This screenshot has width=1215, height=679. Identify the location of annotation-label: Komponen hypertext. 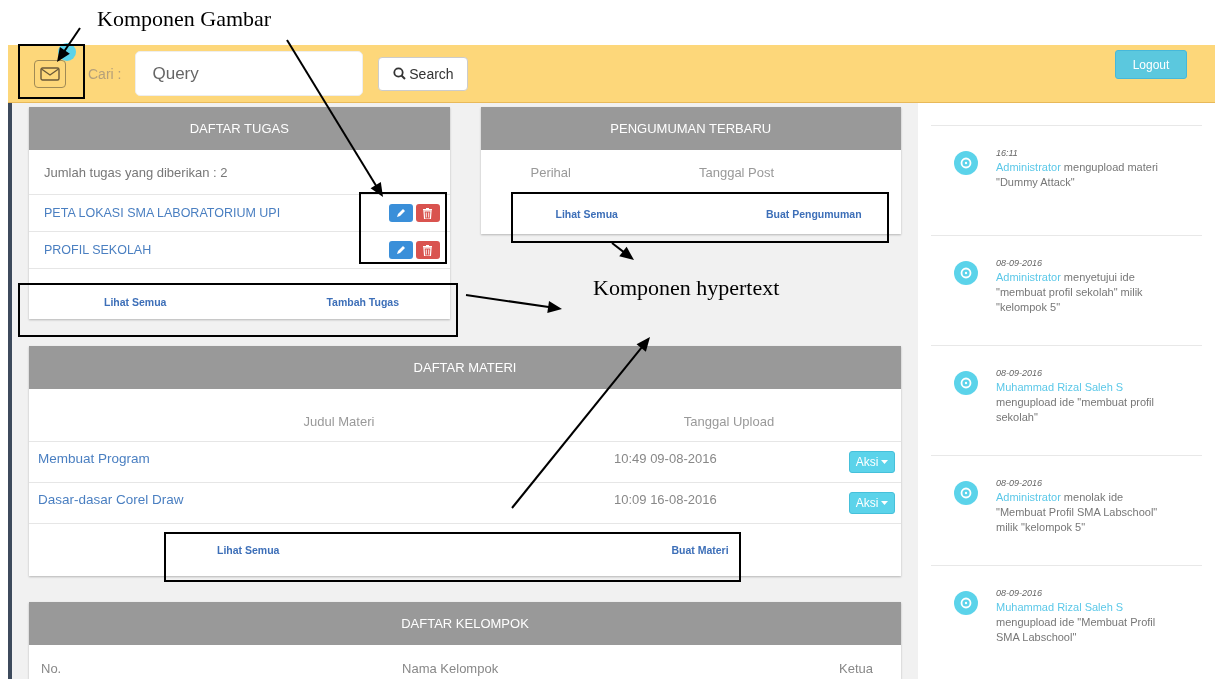
(686, 288).